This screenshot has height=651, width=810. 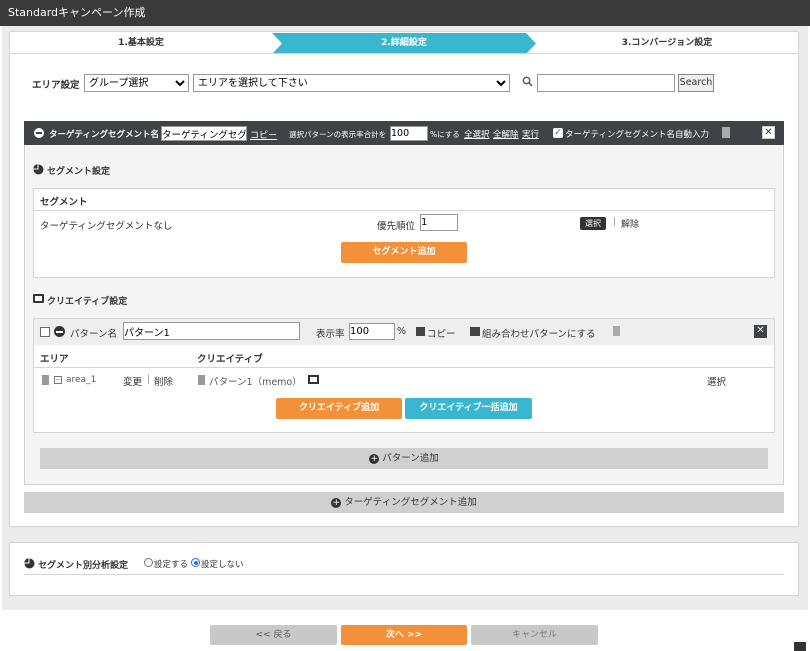 What do you see at coordinates (506, 134) in the screenshot?
I see `deselect-all-link: 全解除` at bounding box center [506, 134].